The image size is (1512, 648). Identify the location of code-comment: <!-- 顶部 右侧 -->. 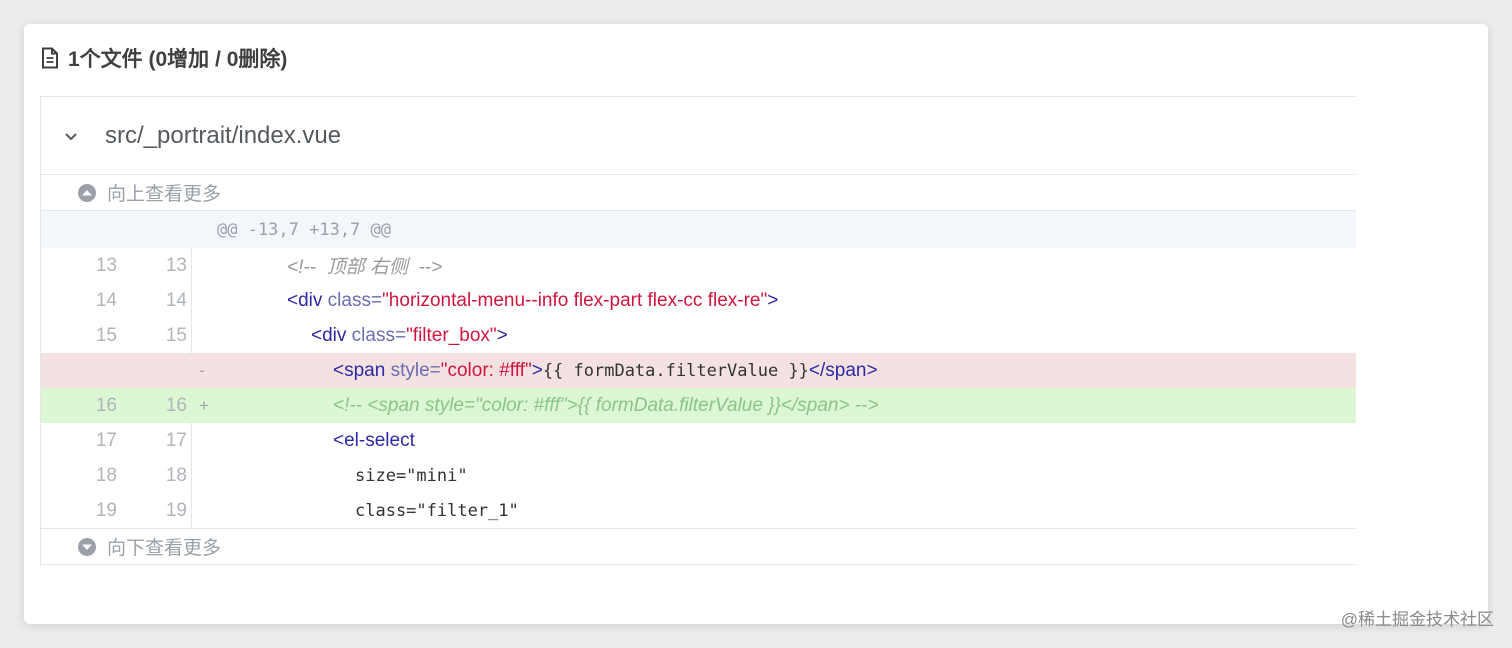
(365, 267).